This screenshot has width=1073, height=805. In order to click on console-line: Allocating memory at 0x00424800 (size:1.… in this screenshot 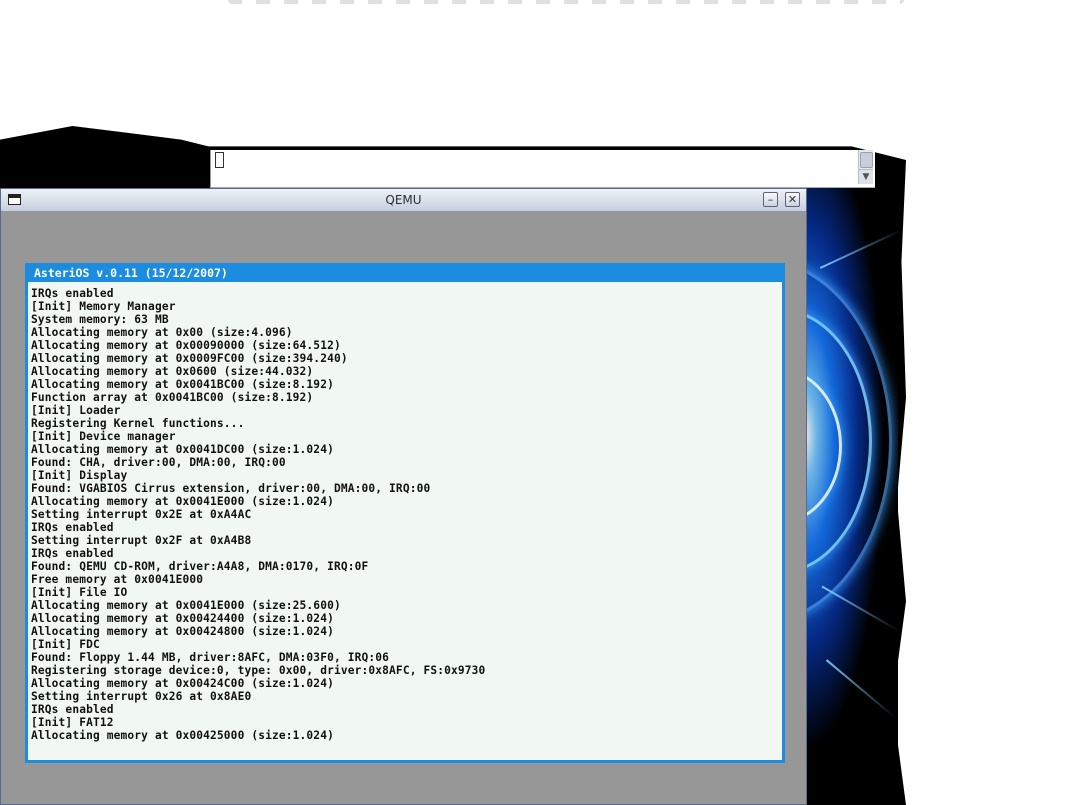, I will do `click(182, 631)`.